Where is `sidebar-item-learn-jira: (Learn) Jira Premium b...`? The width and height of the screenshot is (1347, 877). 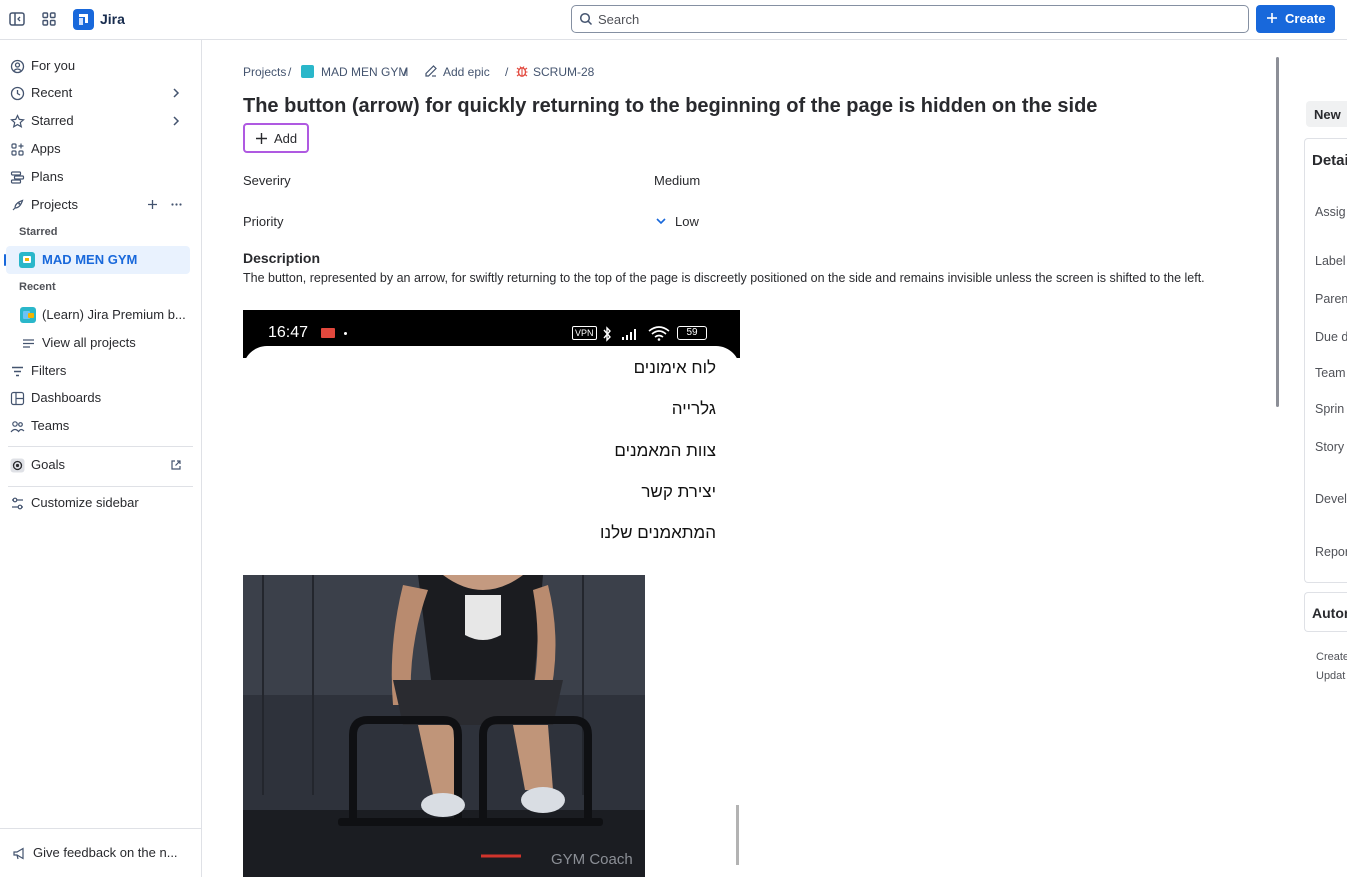
sidebar-item-learn-jira: (Learn) Jira Premium b... is located at coordinates (98, 315).